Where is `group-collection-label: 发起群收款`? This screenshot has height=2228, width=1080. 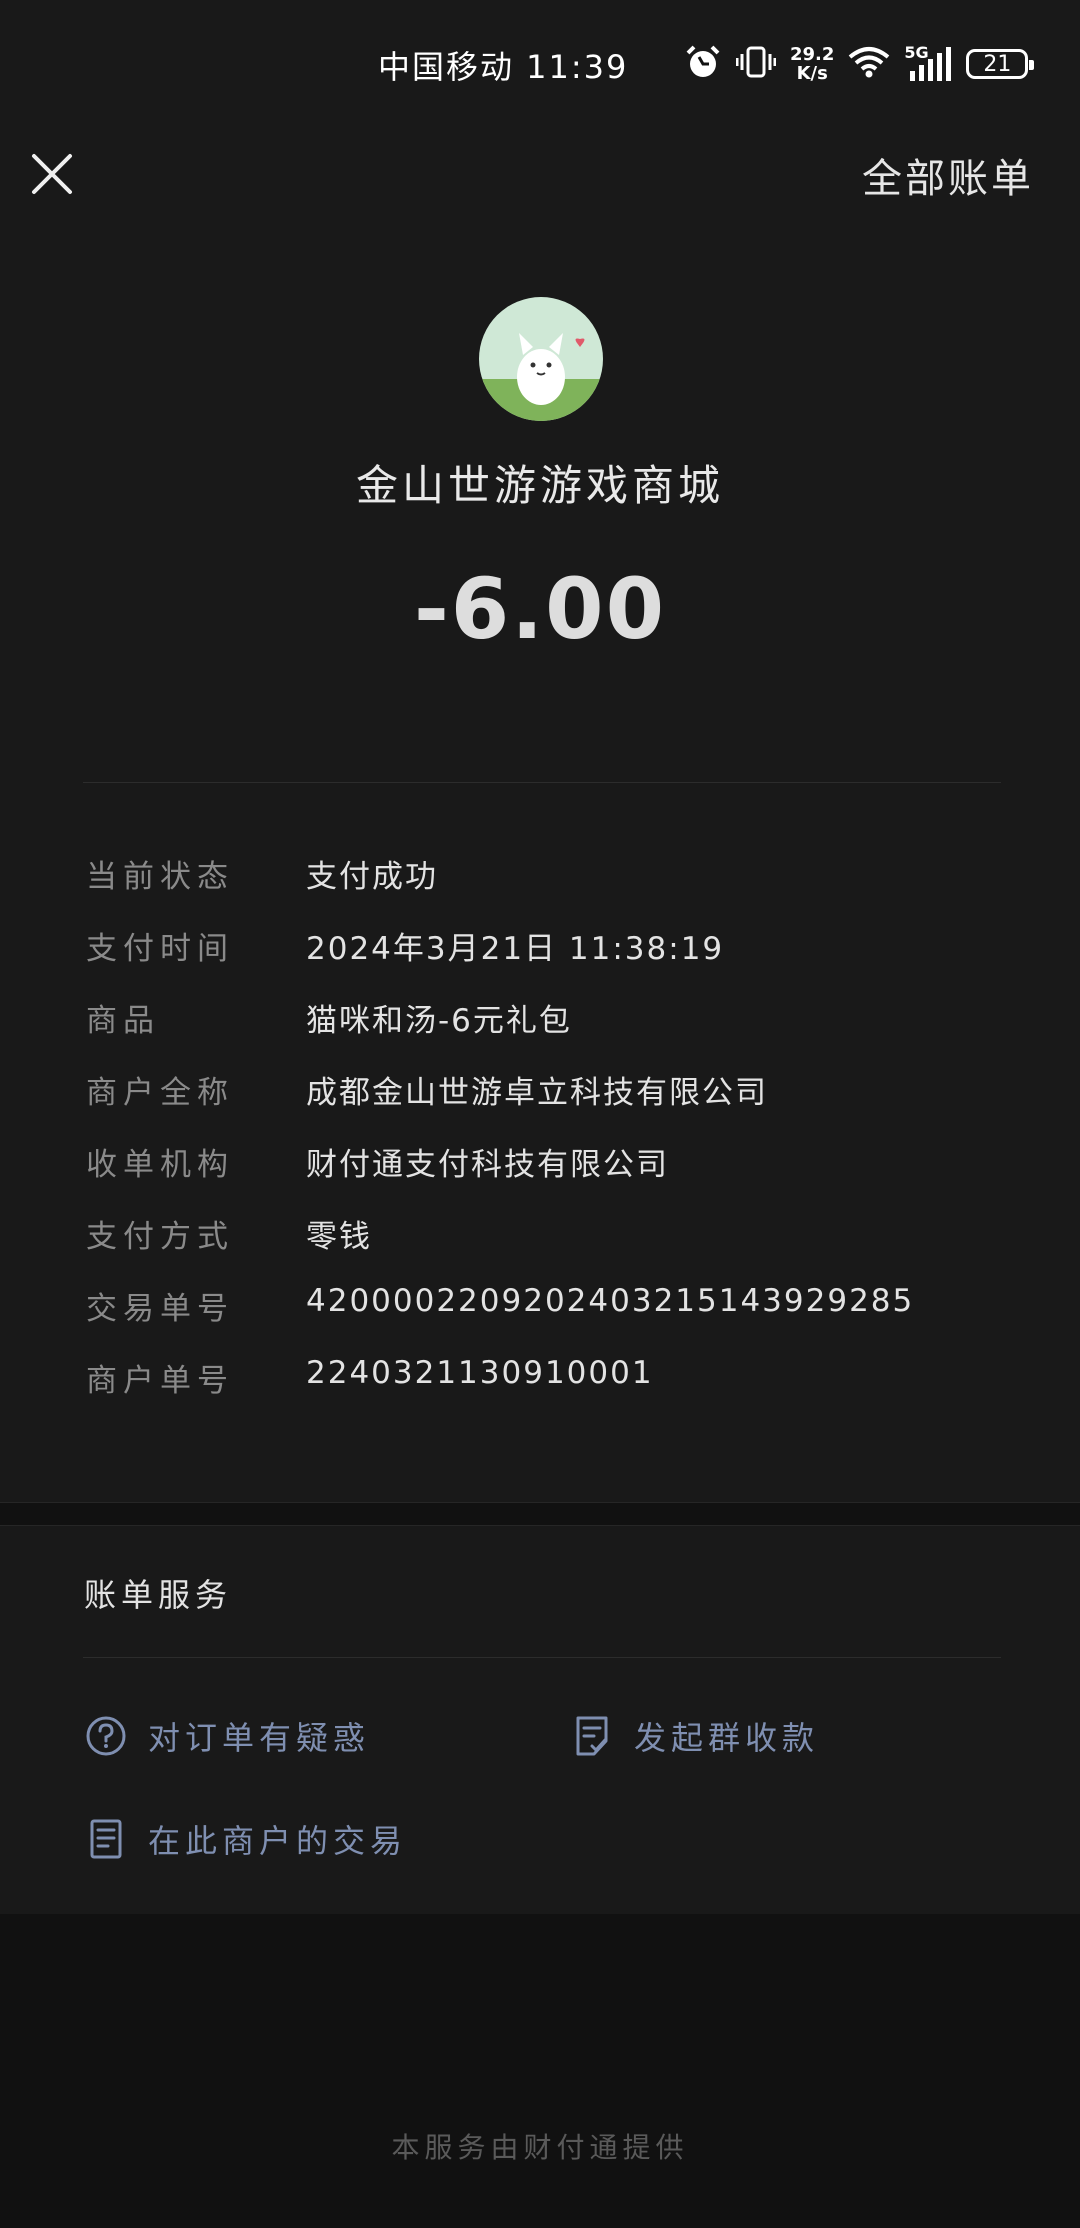 group-collection-label: 发起群收款 is located at coordinates (727, 1738).